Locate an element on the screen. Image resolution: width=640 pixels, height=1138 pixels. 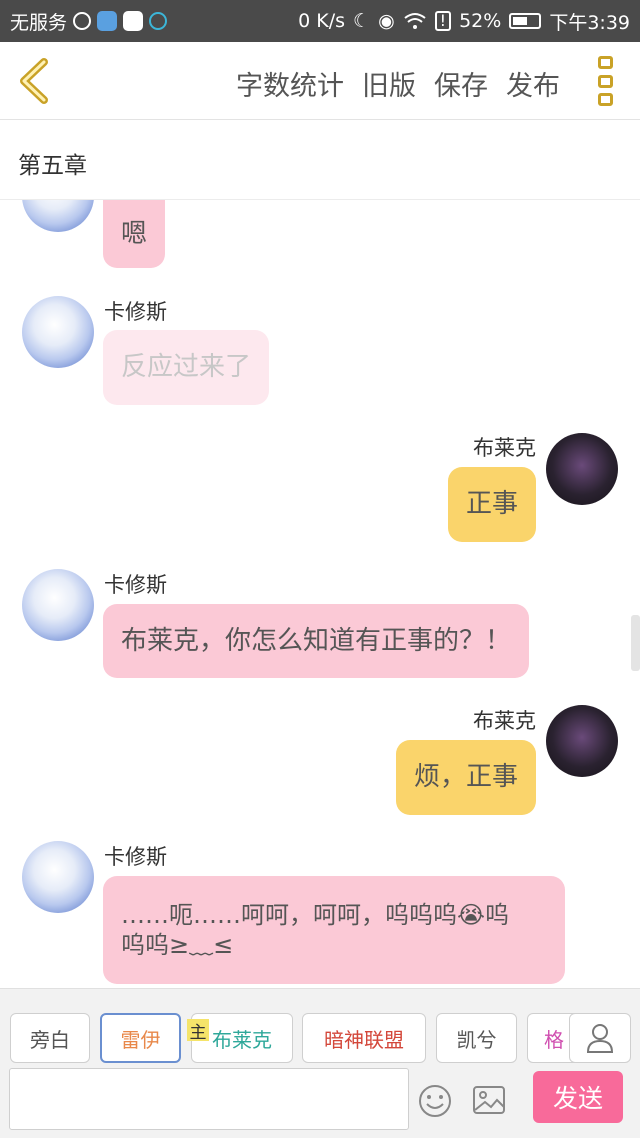
scroll-indicator is located at coordinates (635, 643).